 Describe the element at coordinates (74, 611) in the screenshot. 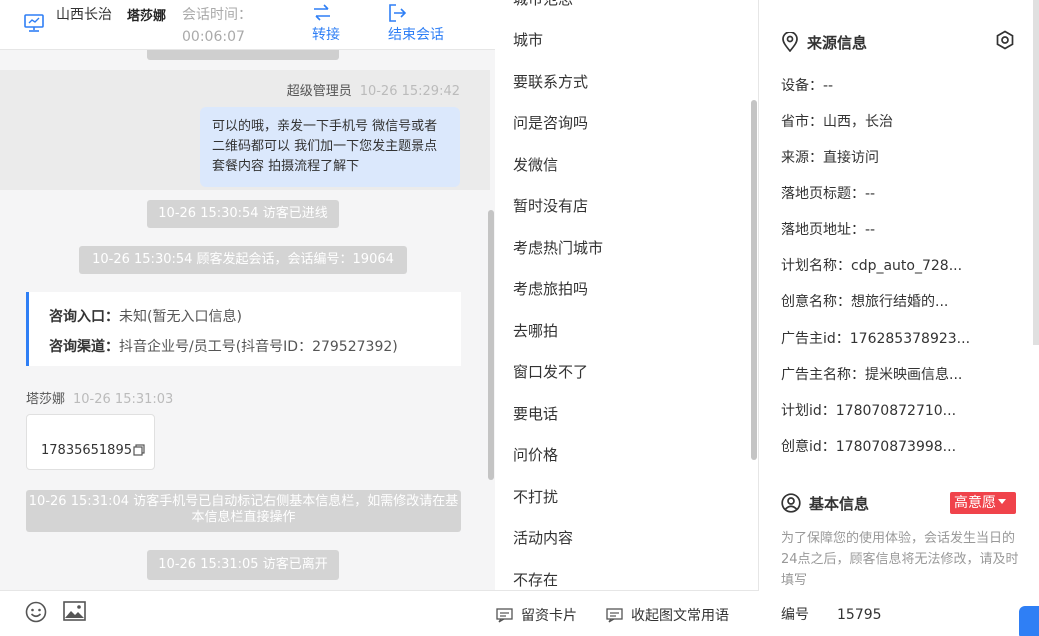

I see `image-icon` at that location.